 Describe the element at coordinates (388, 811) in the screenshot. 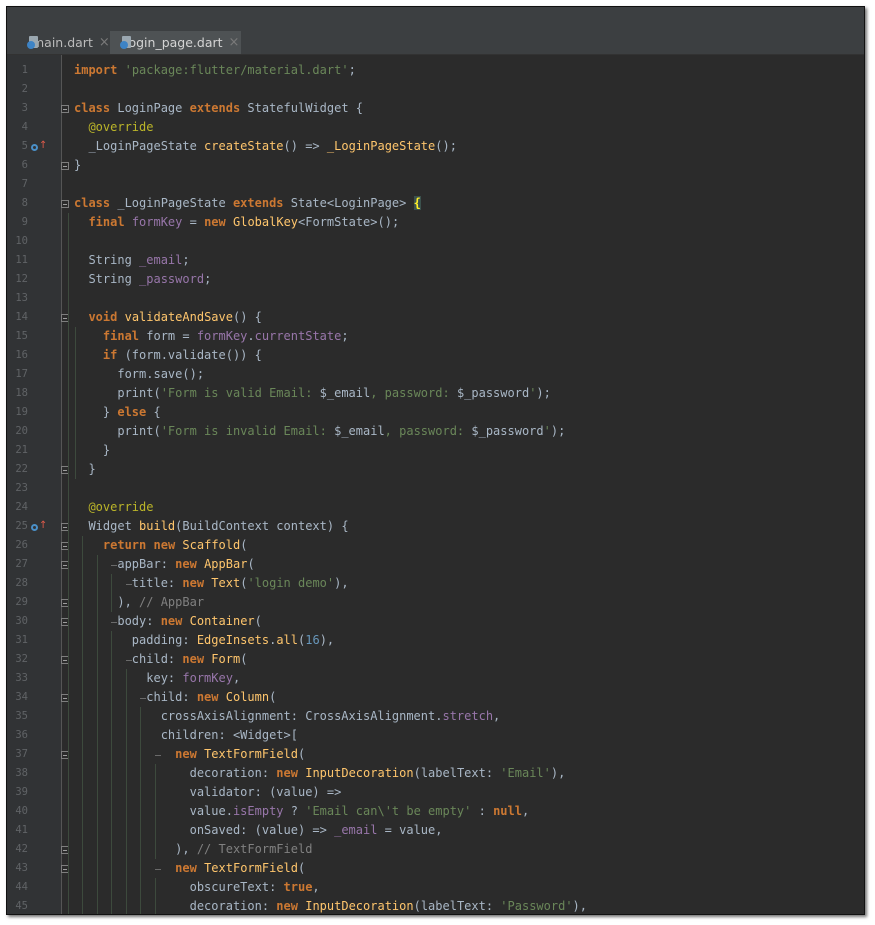

I see `code-token: 'Email can\'t be empty'` at that location.